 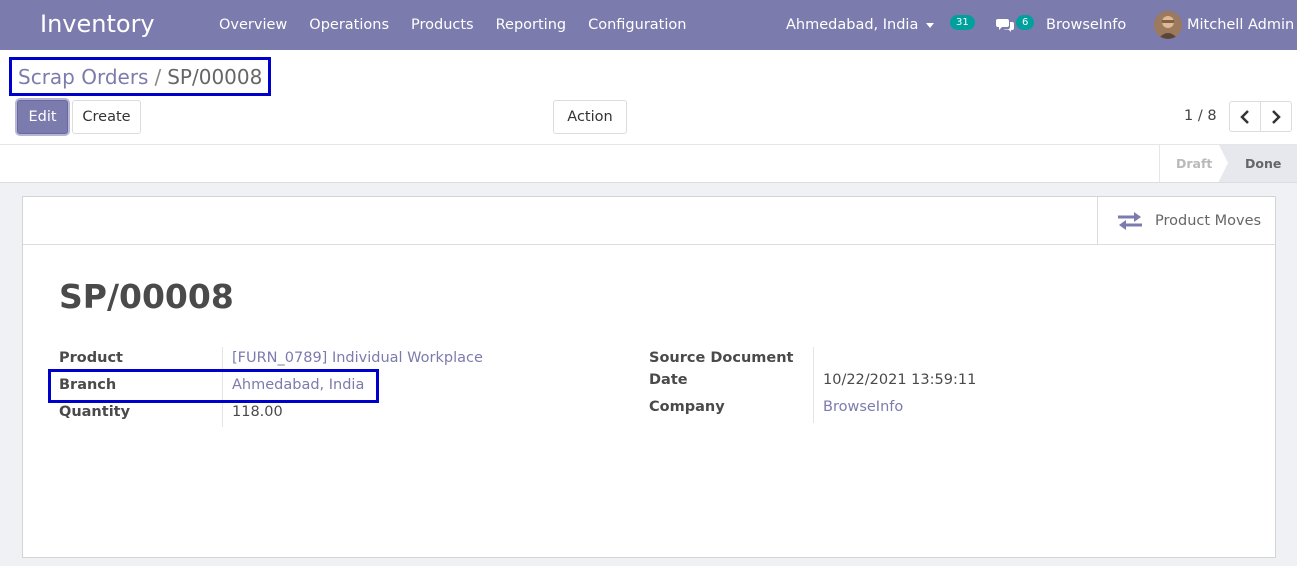 I want to click on statusbar-divider, so click(x=648, y=144).